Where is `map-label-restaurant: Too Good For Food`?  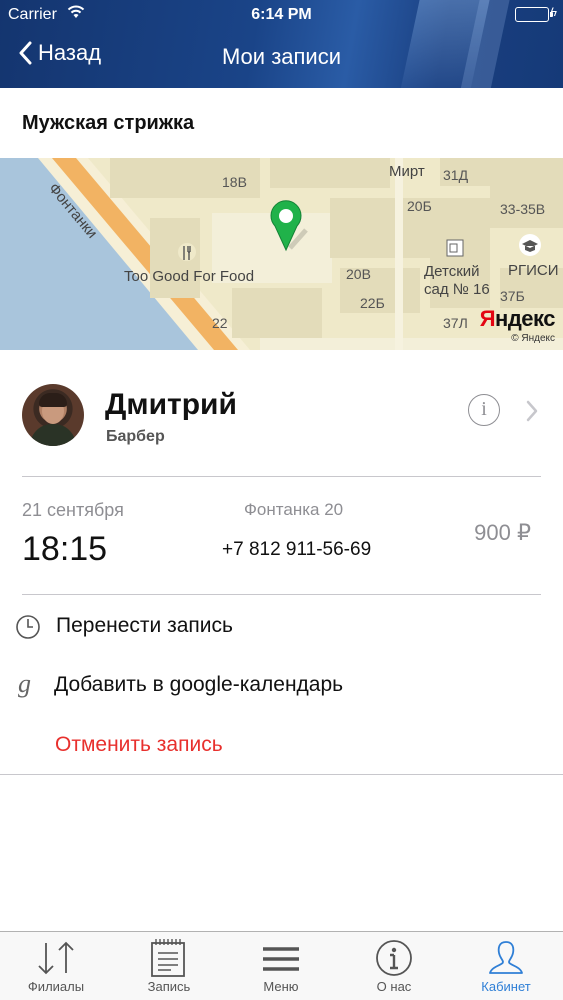
map-label-restaurant: Too Good For Food is located at coordinates (189, 276).